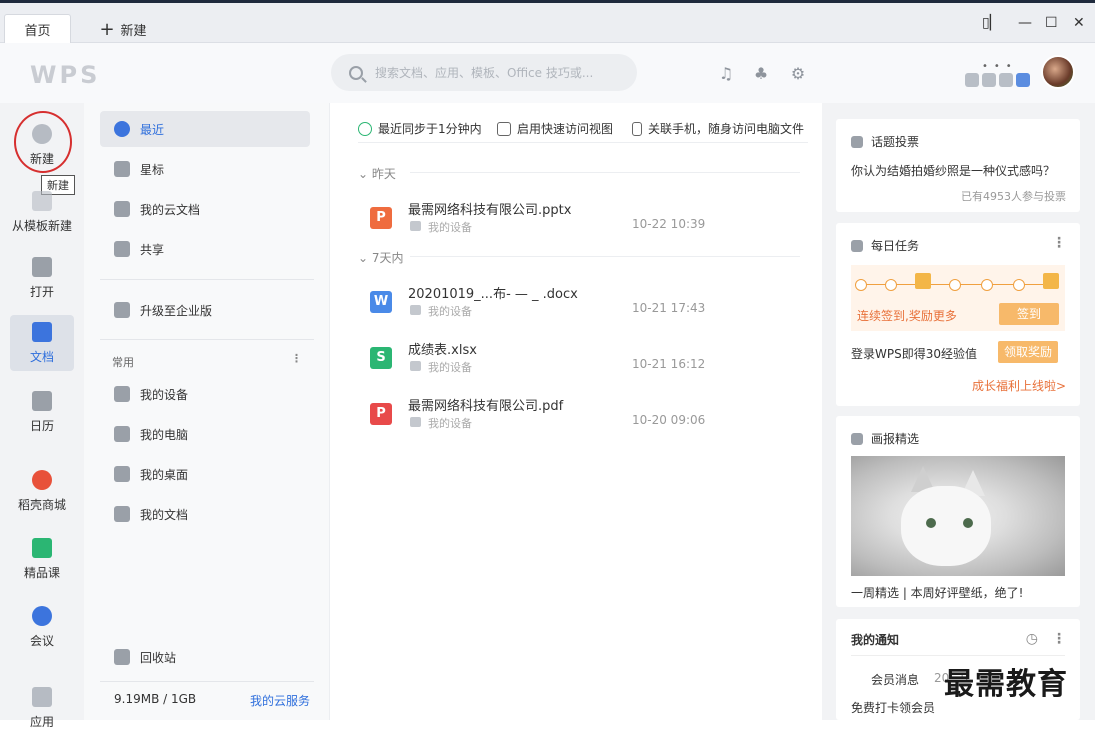 This screenshot has width=1095, height=736. Describe the element at coordinates (583, 142) in the screenshot. I see `toolbar-divider` at that location.